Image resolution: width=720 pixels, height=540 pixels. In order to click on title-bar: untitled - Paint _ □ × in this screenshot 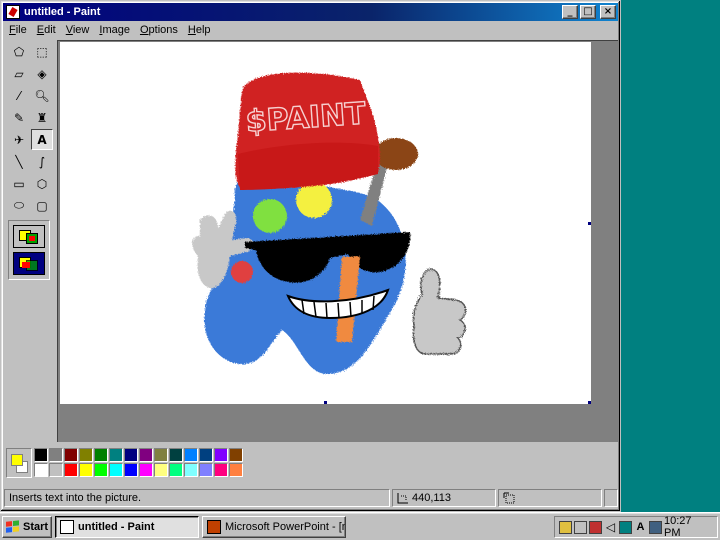, I will do `click(310, 12)`.